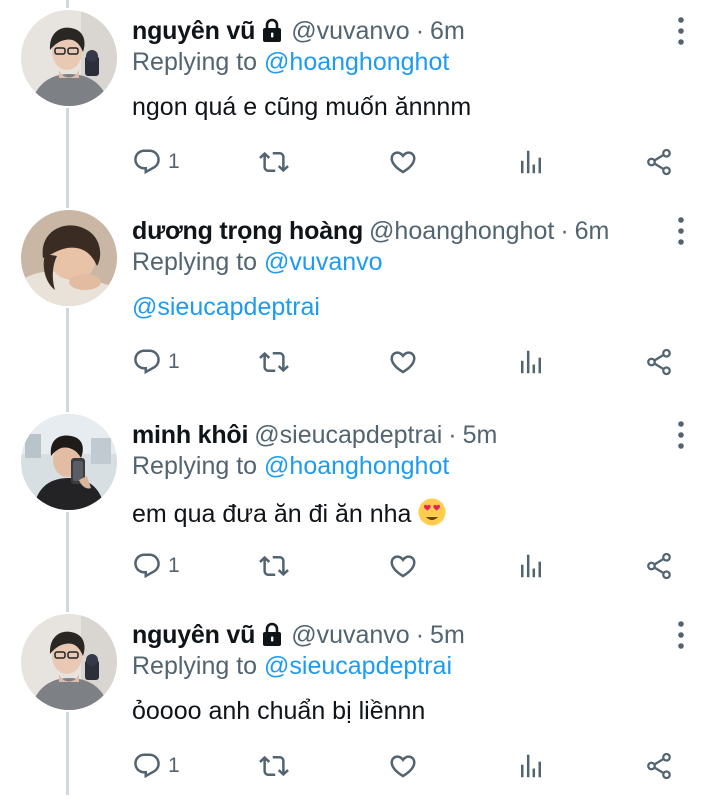 This screenshot has height=804, width=720. What do you see at coordinates (432, 512) in the screenshot?
I see `heart-eyes-emoji` at bounding box center [432, 512].